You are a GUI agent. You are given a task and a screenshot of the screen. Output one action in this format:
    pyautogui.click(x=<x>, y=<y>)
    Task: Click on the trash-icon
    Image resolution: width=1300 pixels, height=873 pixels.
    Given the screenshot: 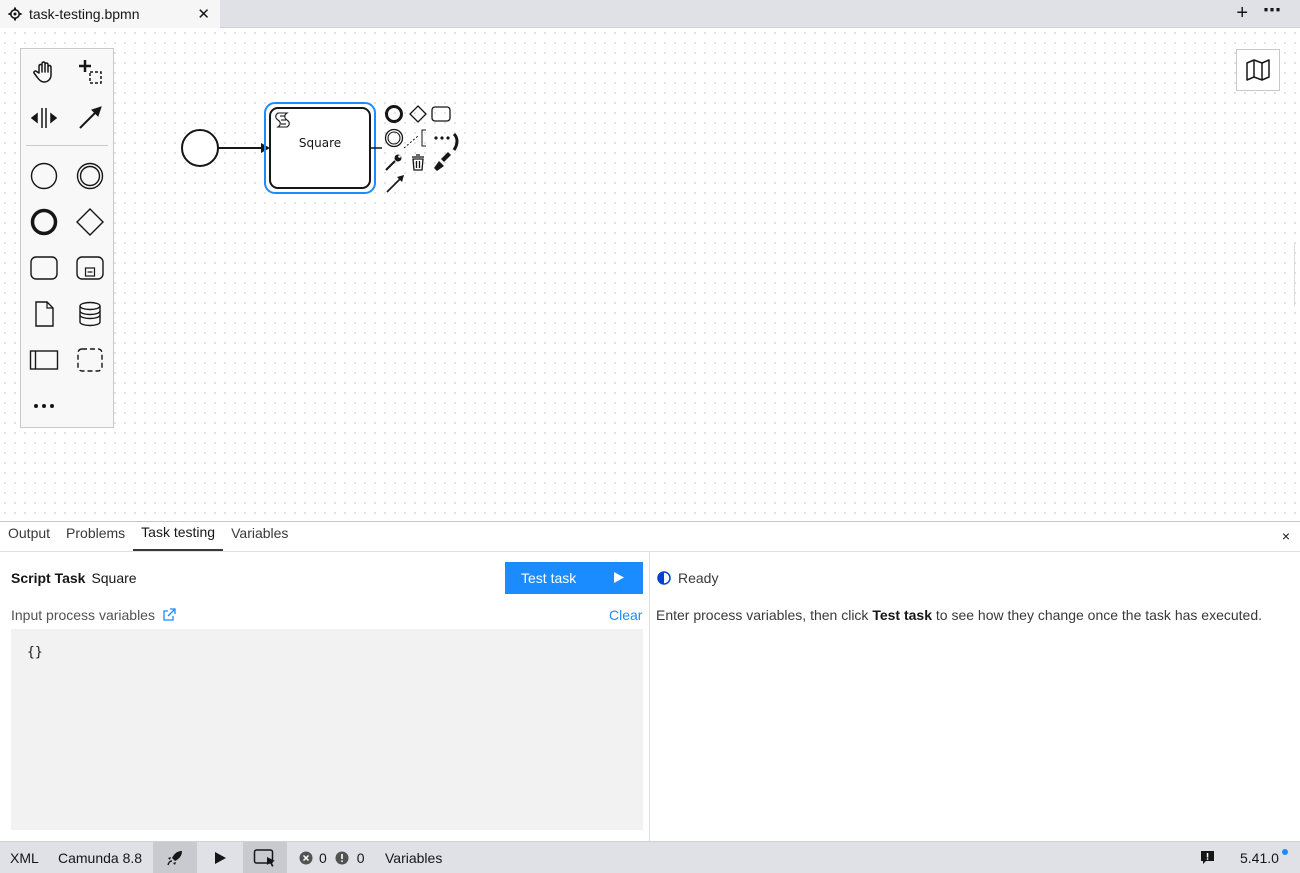 What is the action you would take?
    pyautogui.click(x=418, y=162)
    